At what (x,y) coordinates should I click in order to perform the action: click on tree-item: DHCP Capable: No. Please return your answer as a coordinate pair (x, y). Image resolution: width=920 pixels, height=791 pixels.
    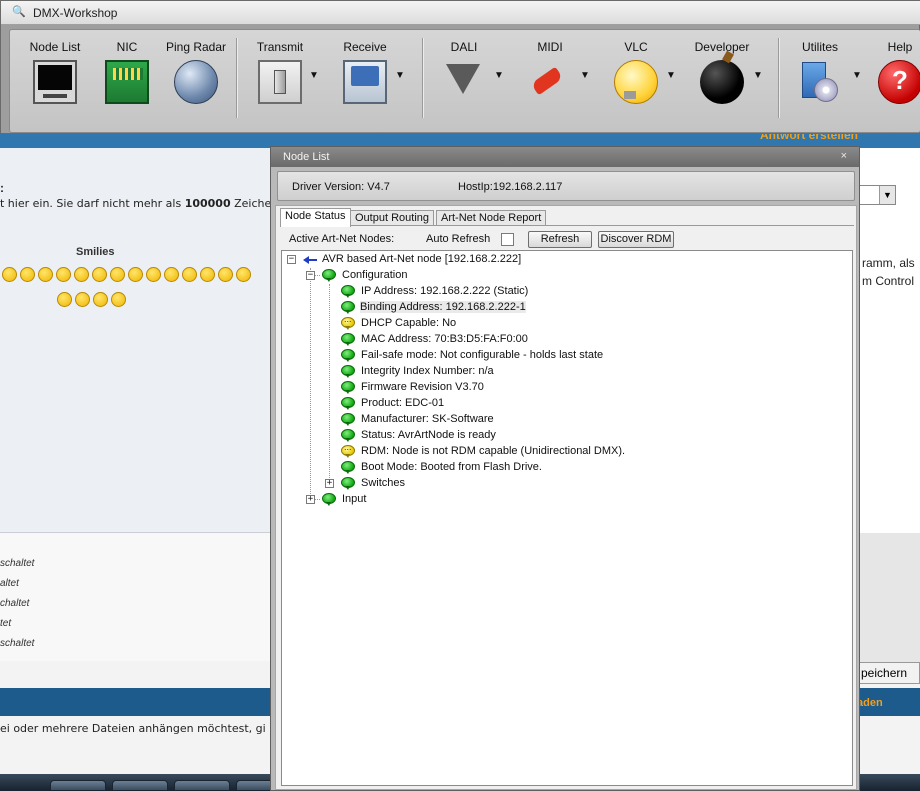
    Looking at the image, I should click on (562, 323).